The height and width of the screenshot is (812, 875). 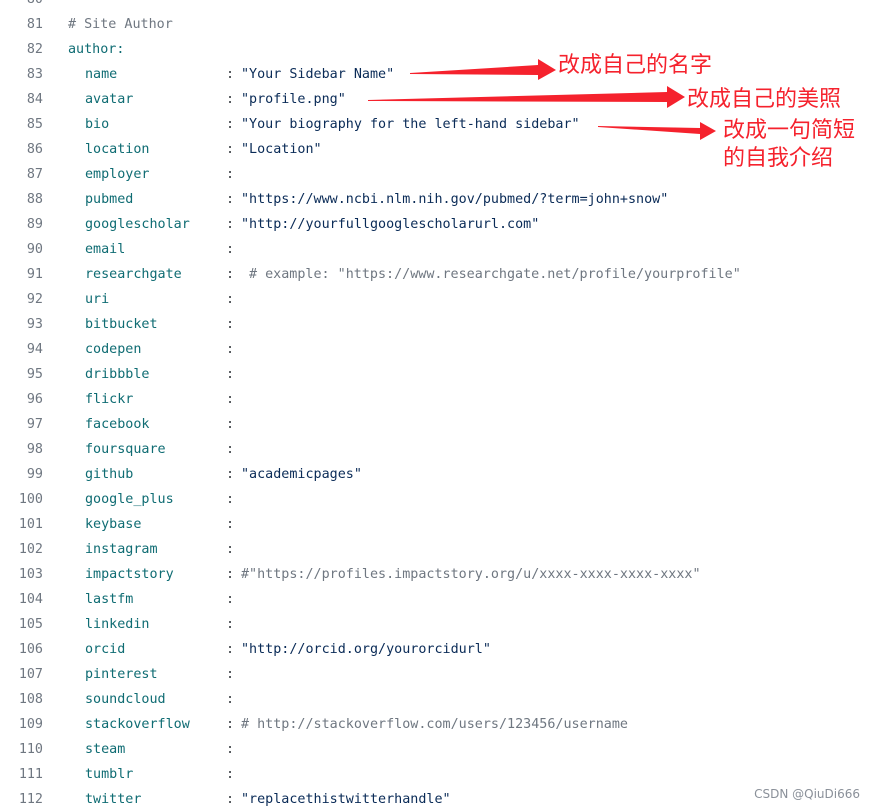 What do you see at coordinates (34, 174) in the screenshot?
I see `line-number: 87` at bounding box center [34, 174].